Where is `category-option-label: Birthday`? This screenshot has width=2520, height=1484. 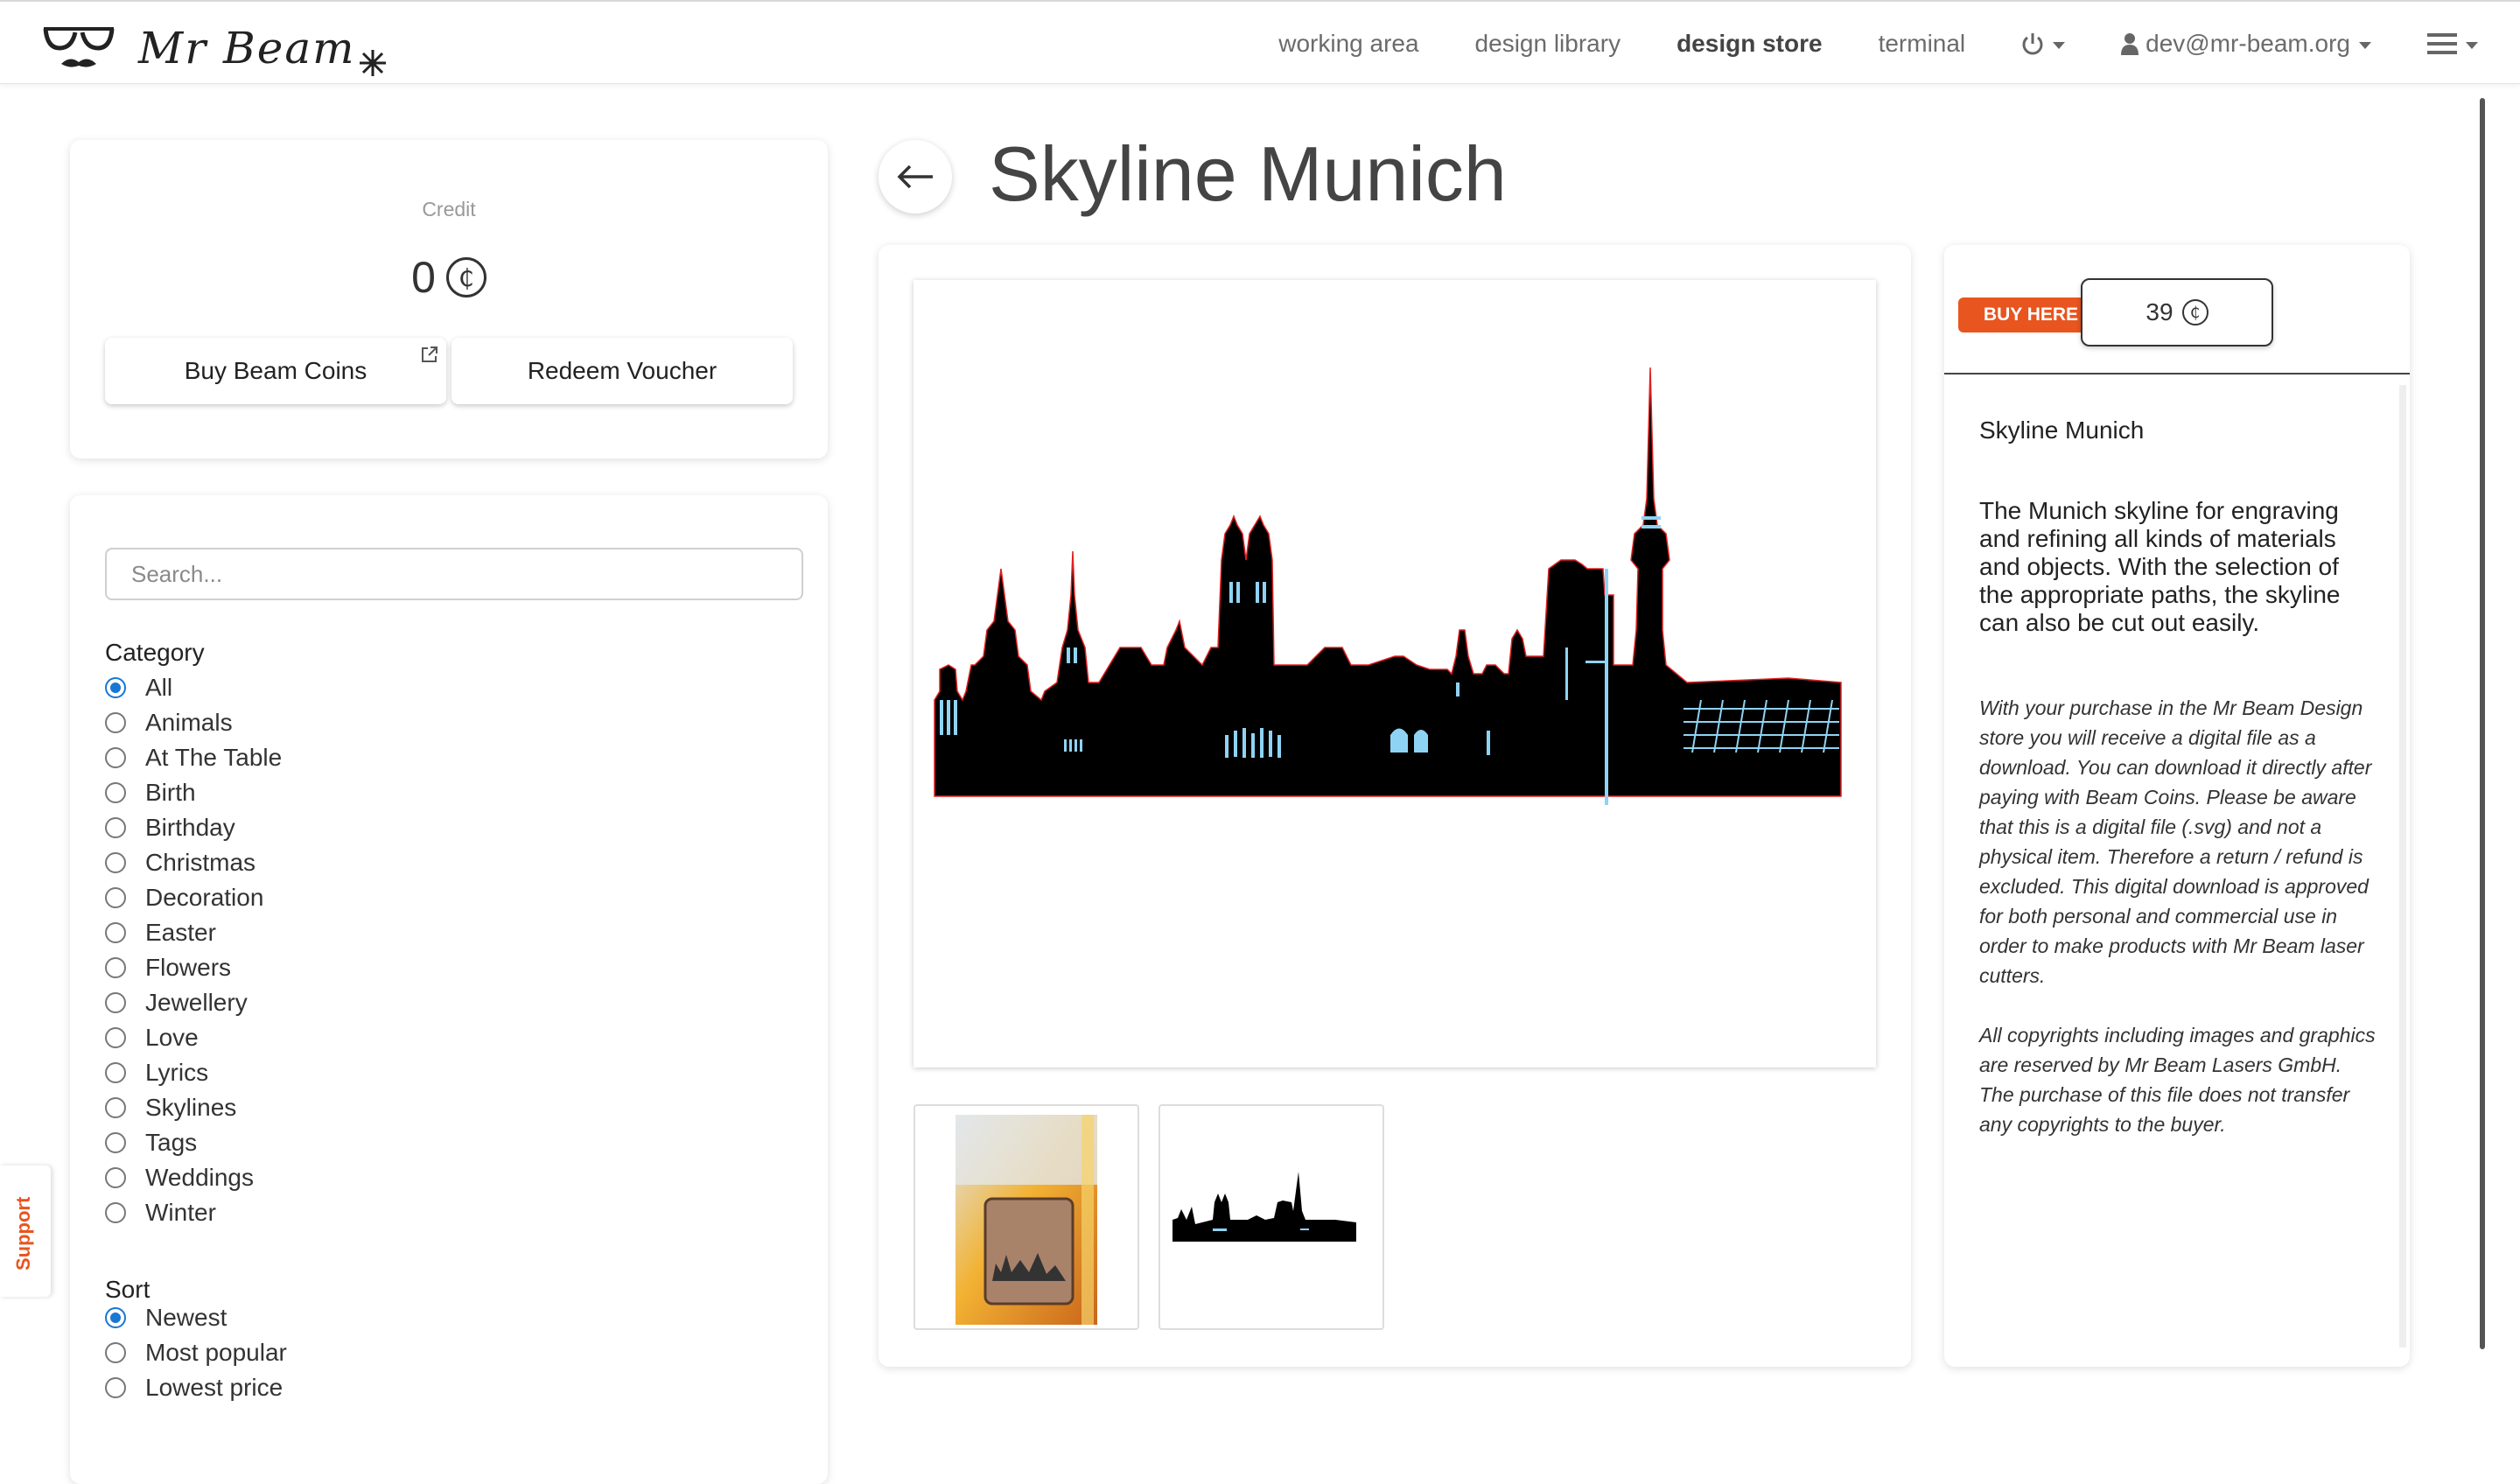 category-option-label: Birthday is located at coordinates (190, 827).